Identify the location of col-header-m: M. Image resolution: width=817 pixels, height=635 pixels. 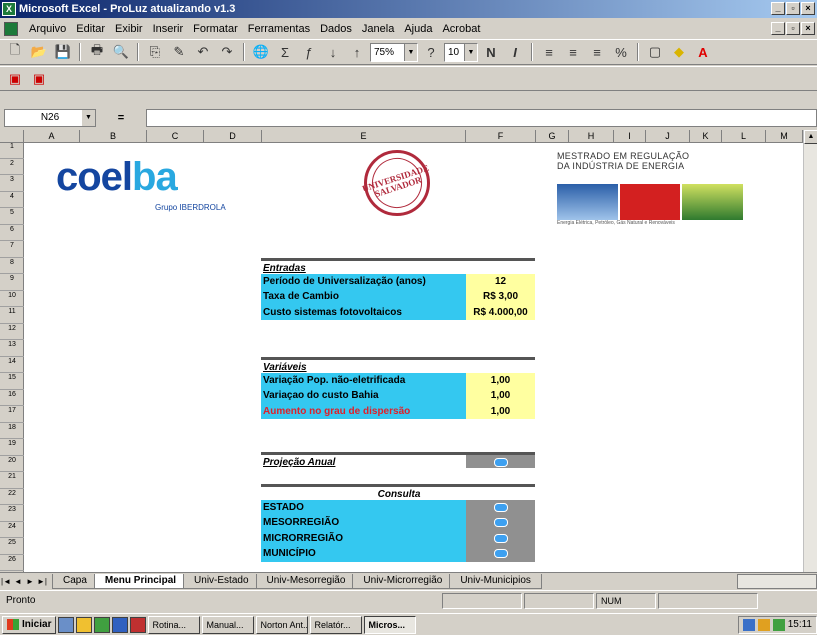
(784, 136).